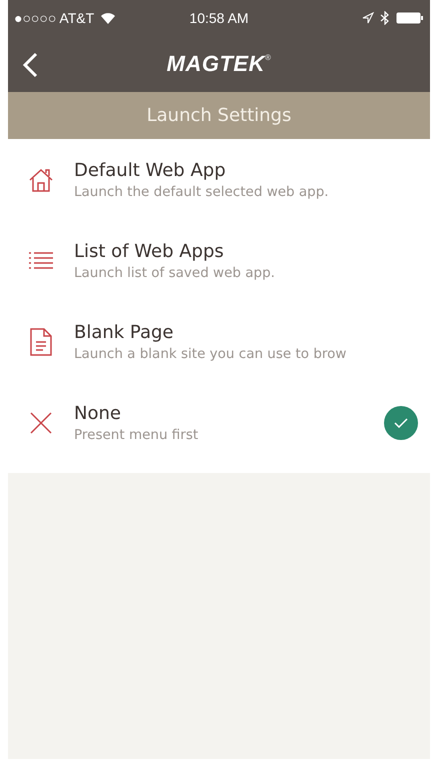 Image resolution: width=438 pixels, height=765 pixels. I want to click on checkmark-icon, so click(401, 423).